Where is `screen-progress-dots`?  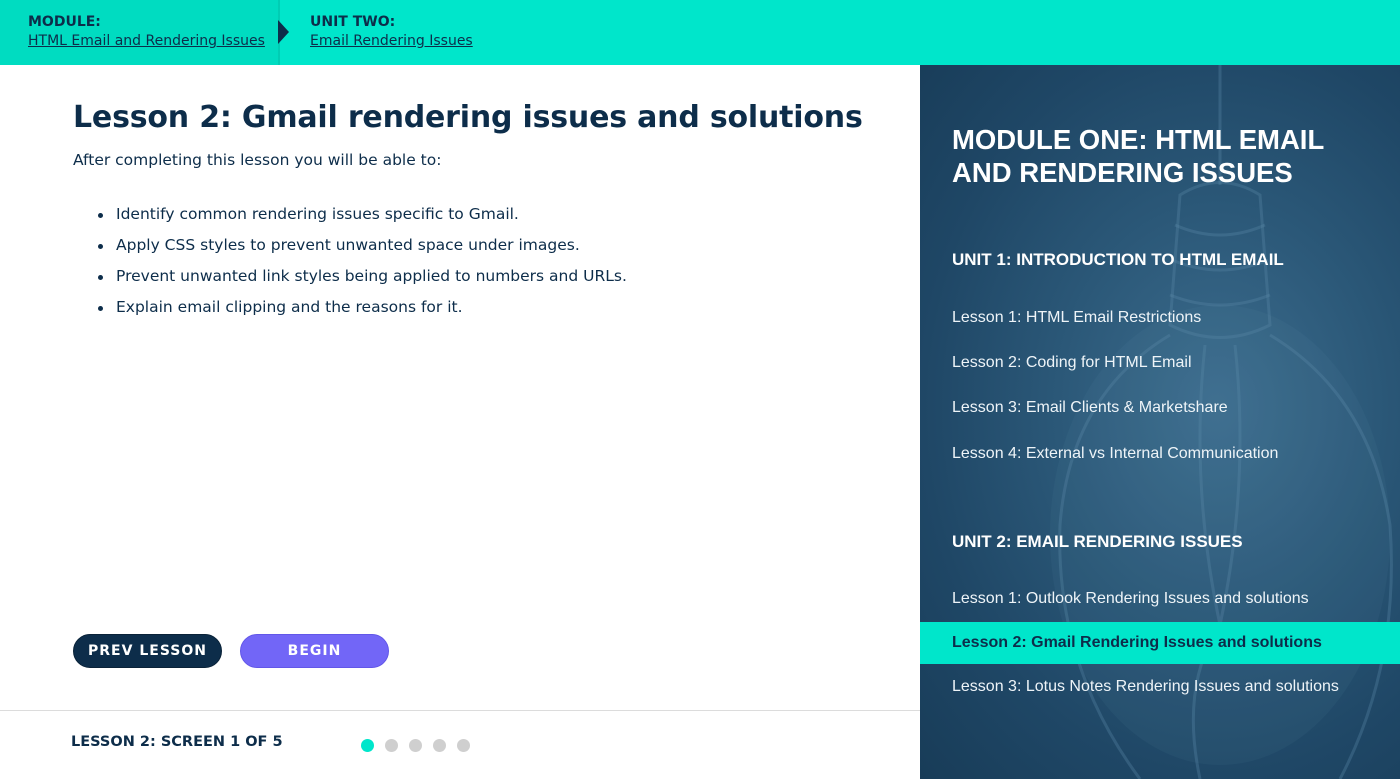 screen-progress-dots is located at coordinates (415, 745).